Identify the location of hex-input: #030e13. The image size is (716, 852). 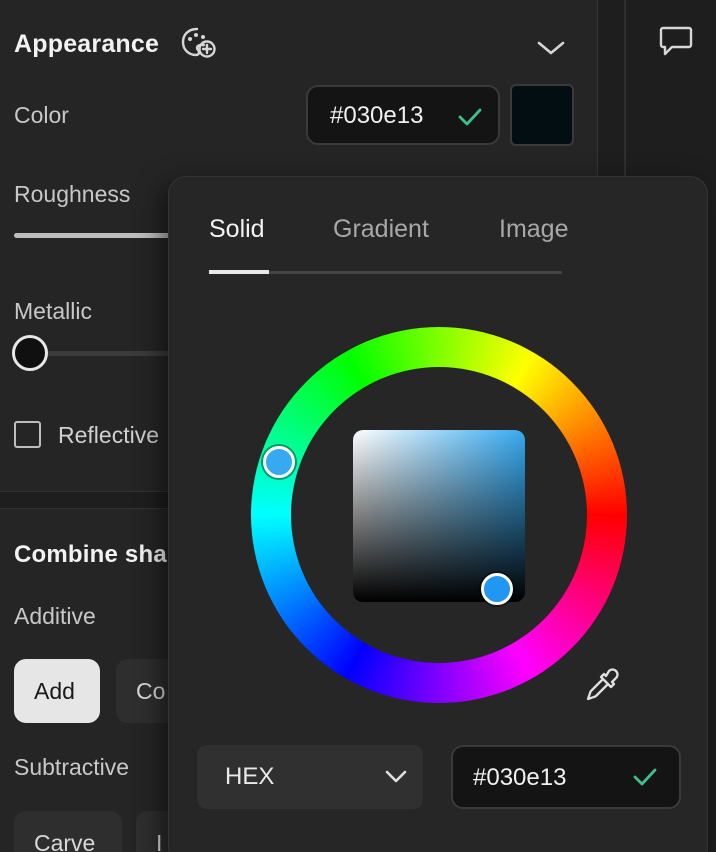
(566, 777).